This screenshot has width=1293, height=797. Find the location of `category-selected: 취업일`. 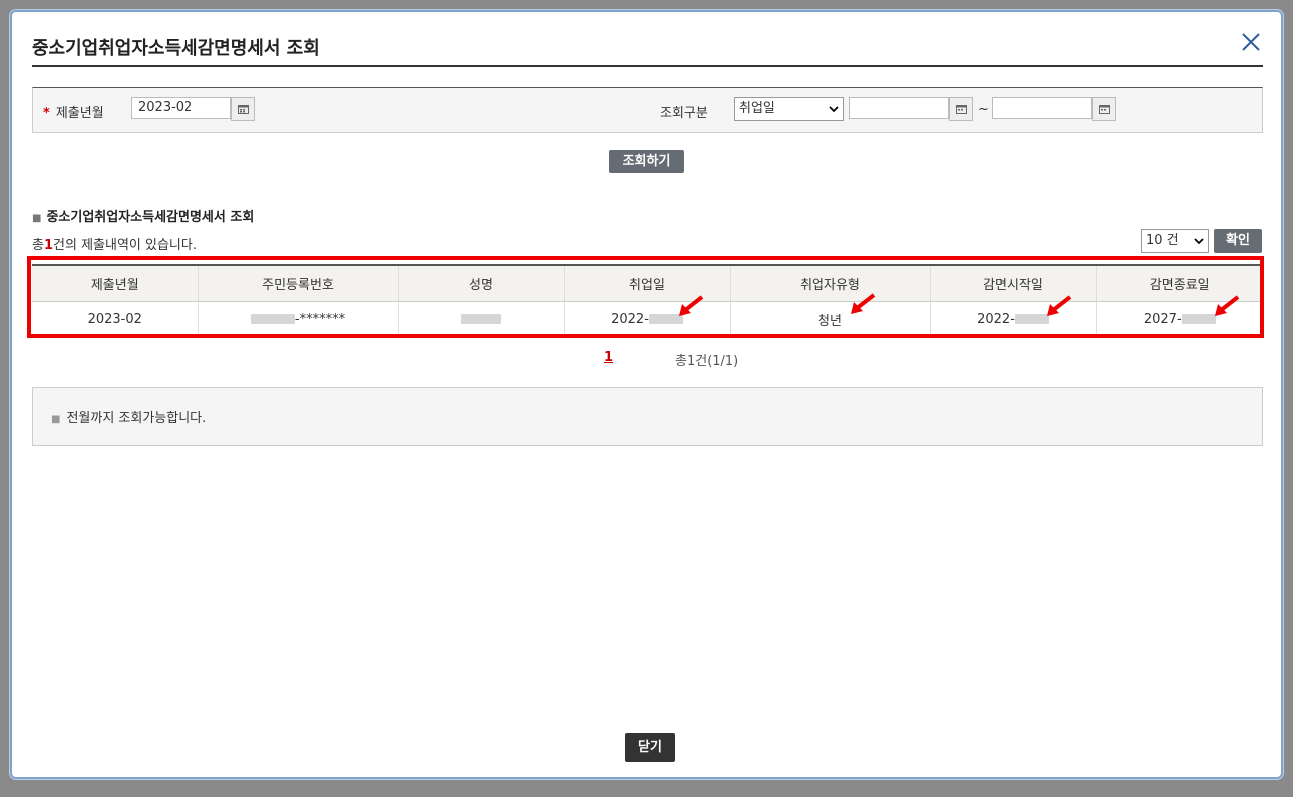

category-selected: 취업일 is located at coordinates (757, 108).